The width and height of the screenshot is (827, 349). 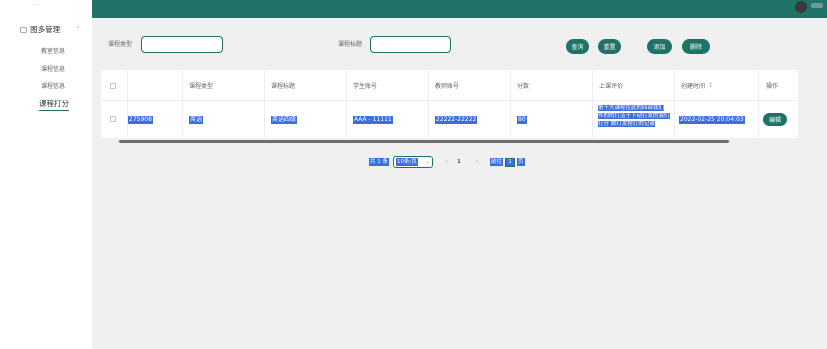 I want to click on username-placeholder, so click(x=817, y=5).